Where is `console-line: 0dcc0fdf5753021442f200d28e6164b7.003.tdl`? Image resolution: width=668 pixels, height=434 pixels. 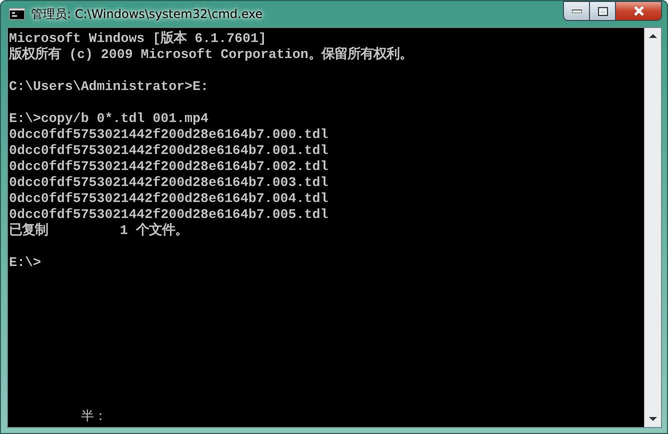 console-line: 0dcc0fdf5753021442f200d28e6164b7.003.tdl is located at coordinates (169, 183).